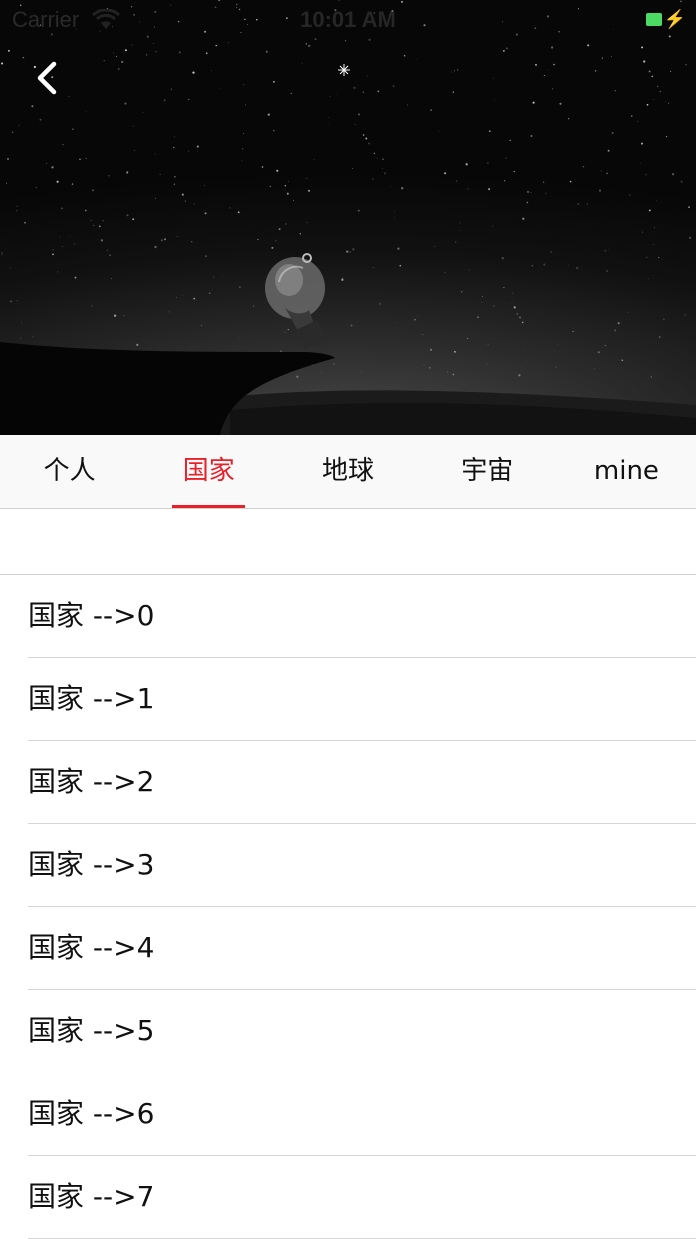 The height and width of the screenshot is (1239, 696). I want to click on list-item: 国家 -->5, so click(348, 1031).